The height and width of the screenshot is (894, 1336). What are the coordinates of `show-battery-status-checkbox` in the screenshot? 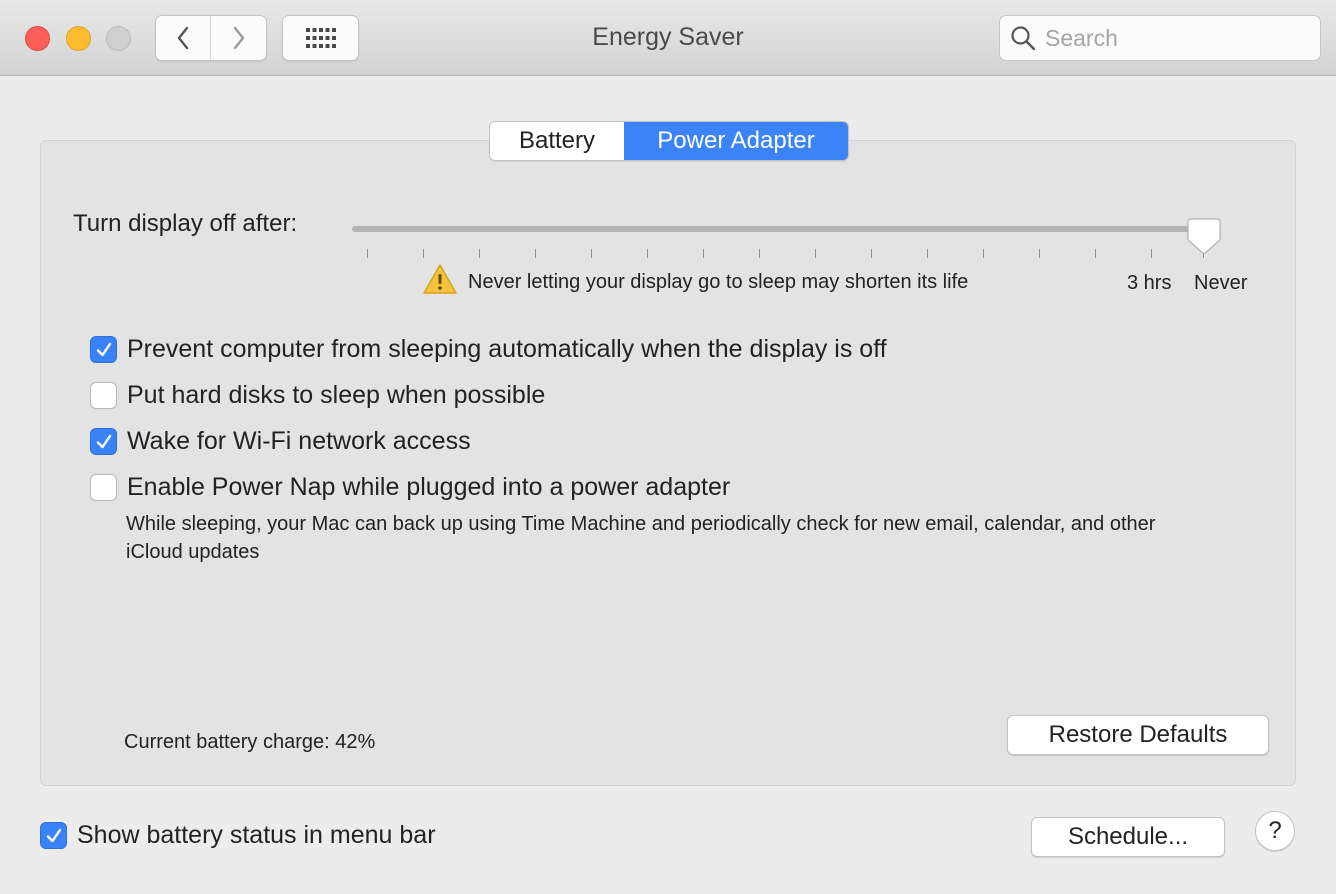 It's located at (53, 835).